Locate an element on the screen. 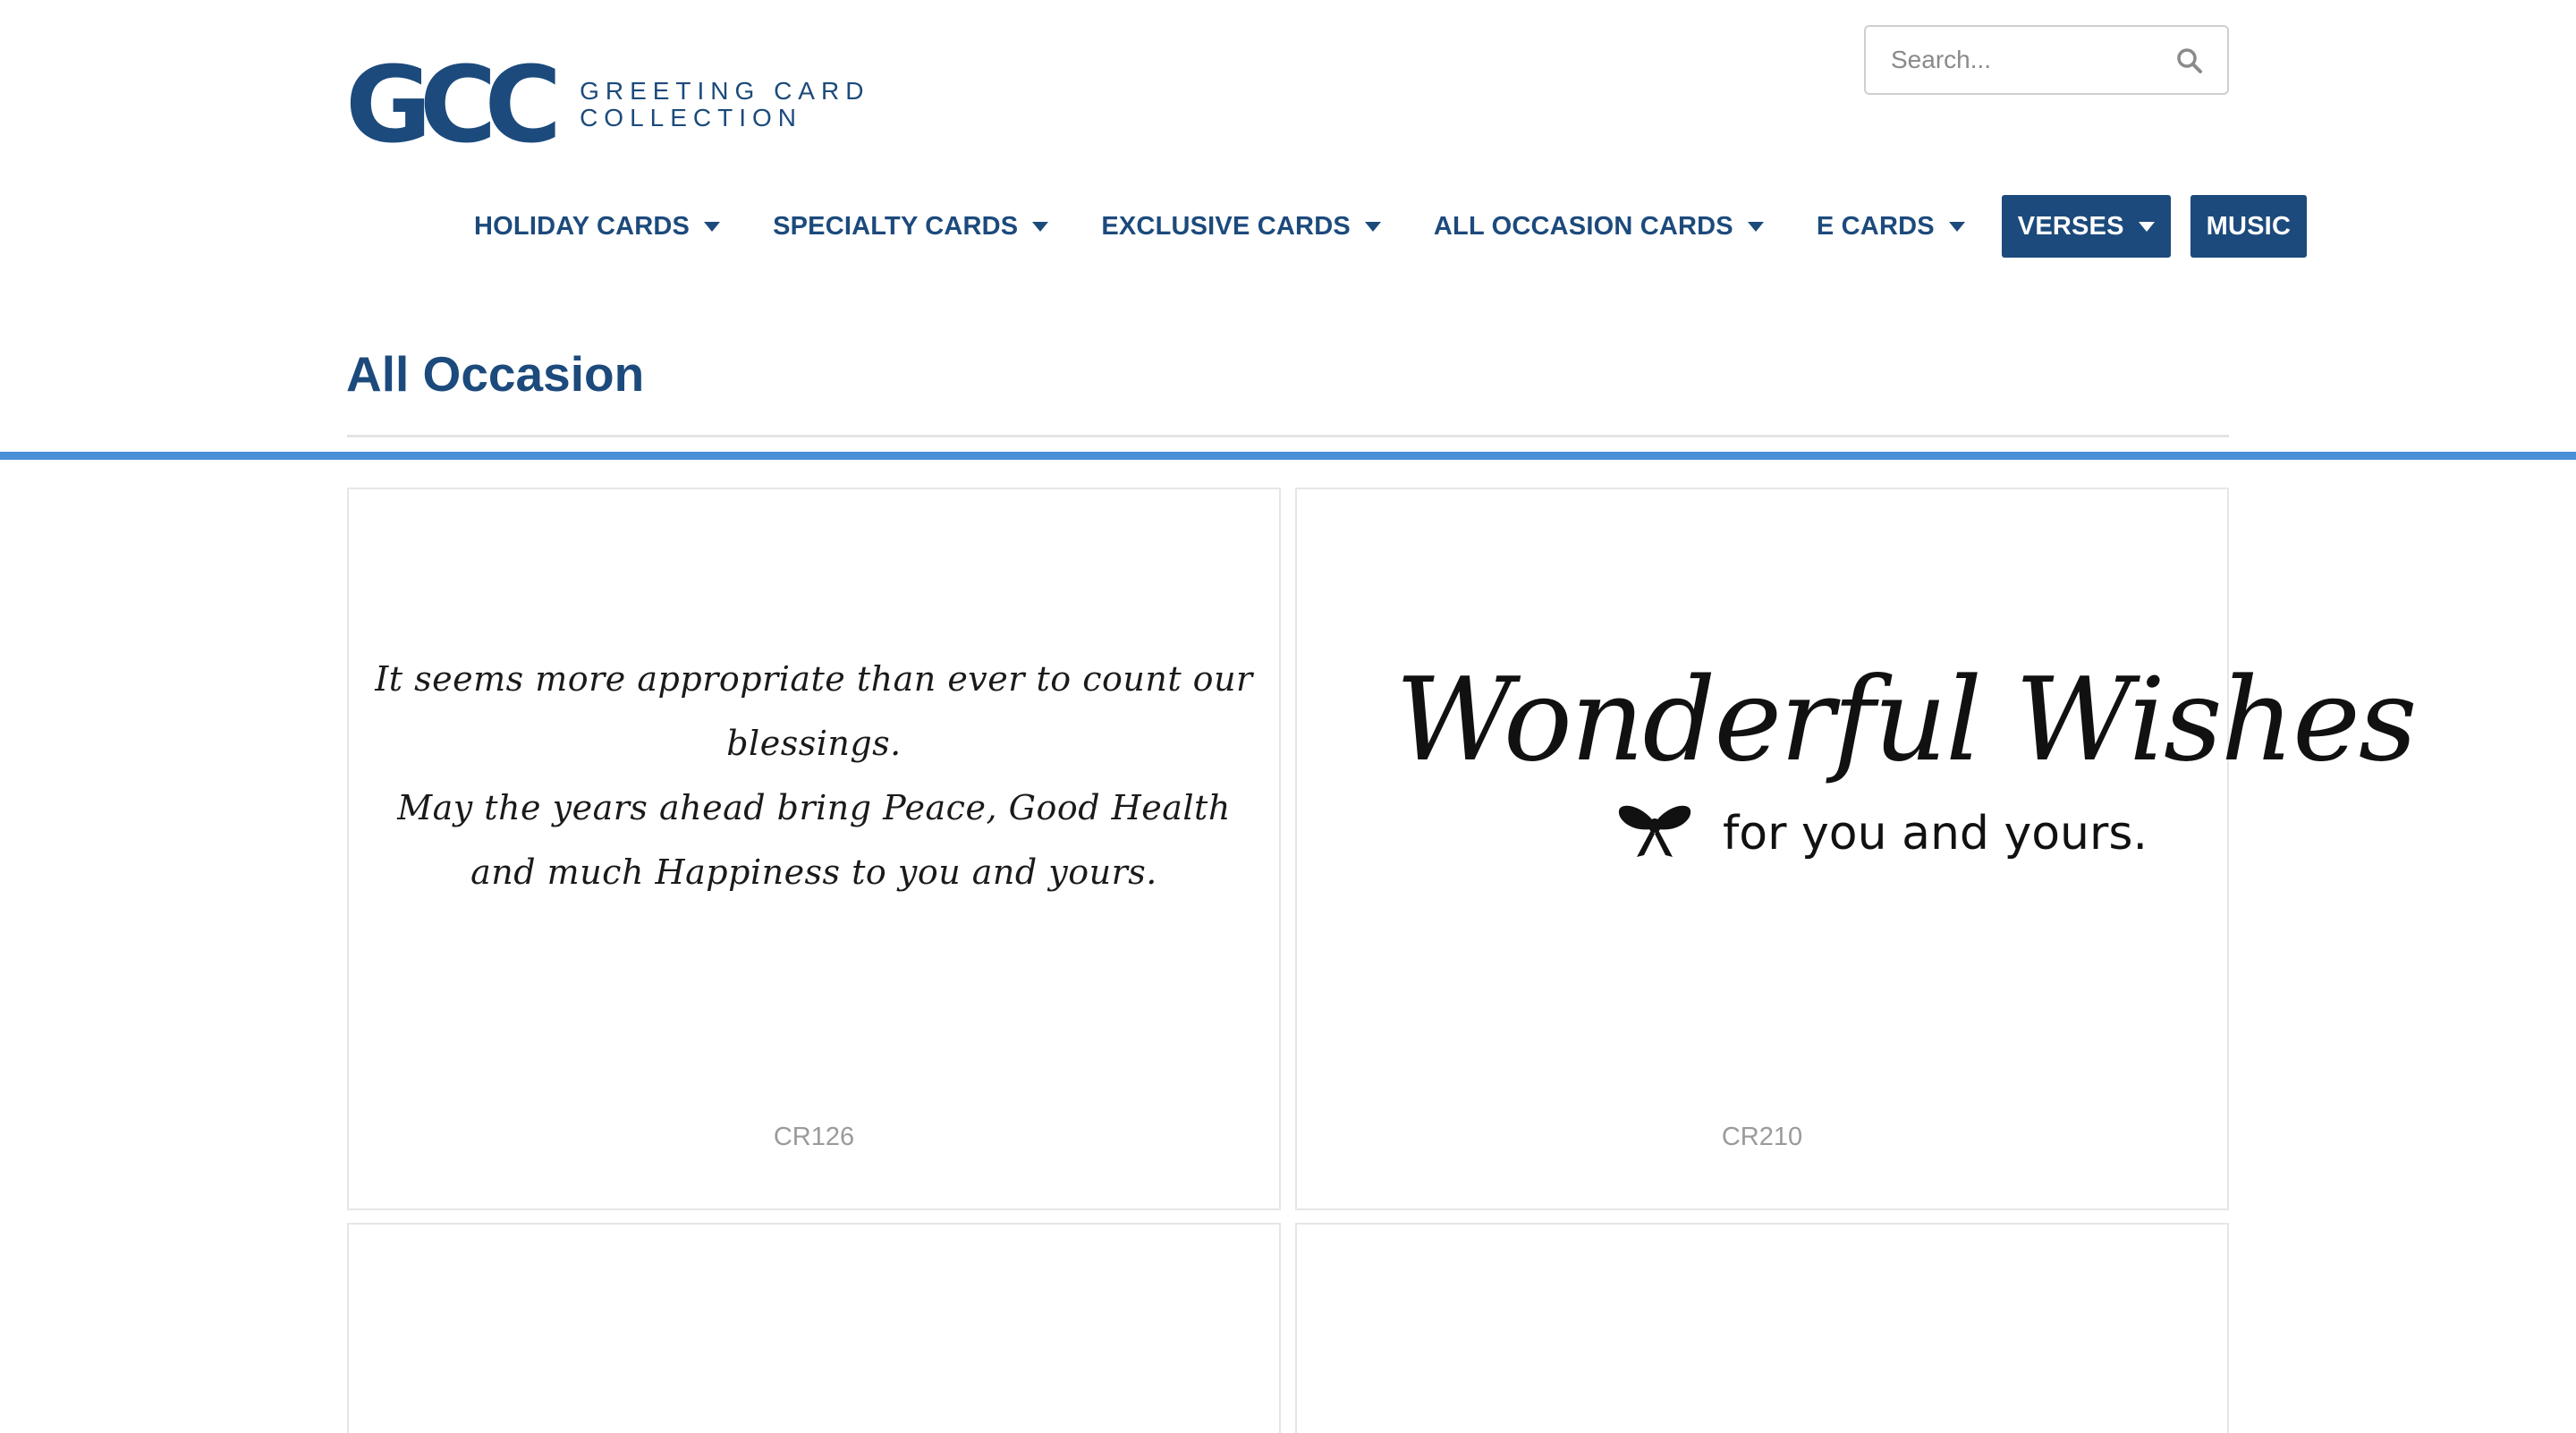  nav-item-e-cards: E CARDS is located at coordinates (1891, 226).